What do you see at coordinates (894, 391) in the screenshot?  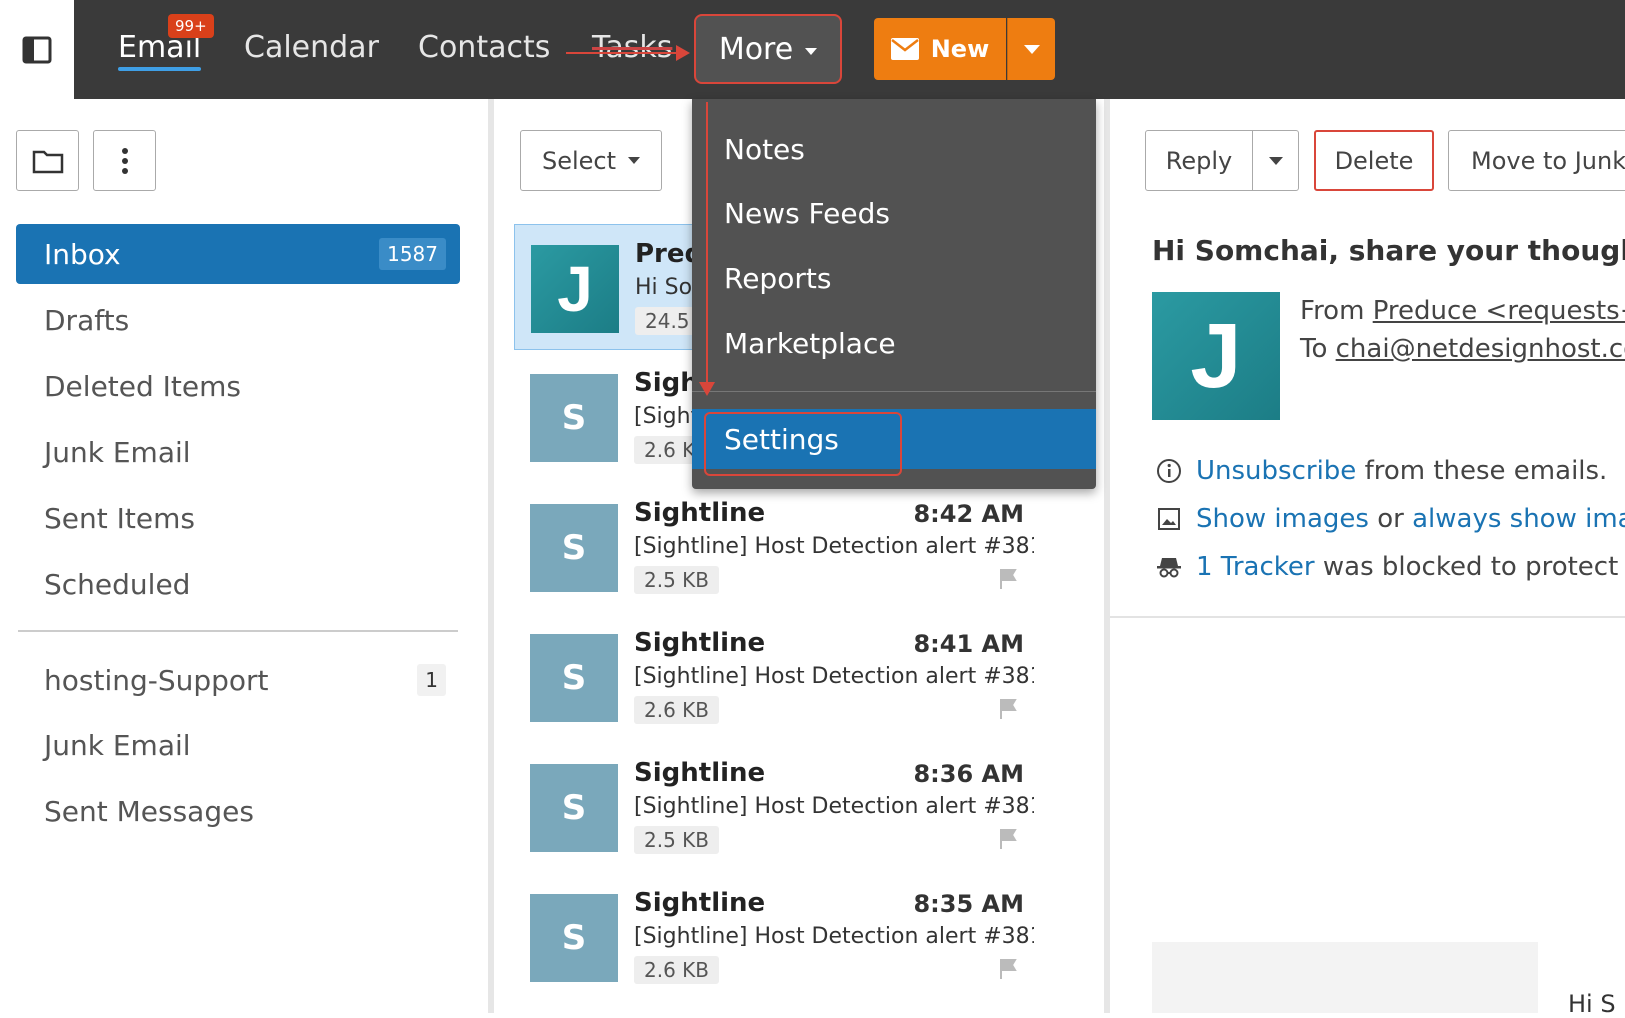 I see `menu-divider` at bounding box center [894, 391].